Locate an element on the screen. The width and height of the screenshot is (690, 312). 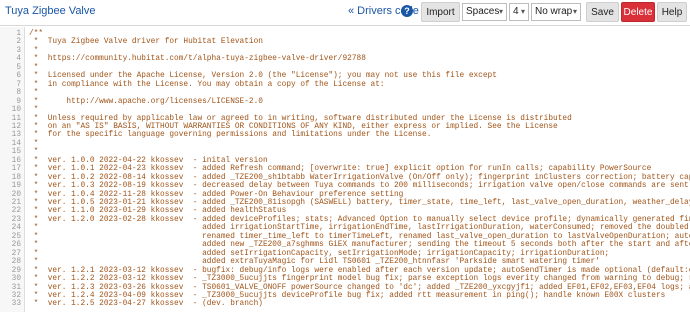
tab-size-select: 4 ▾ is located at coordinates (519, 12).